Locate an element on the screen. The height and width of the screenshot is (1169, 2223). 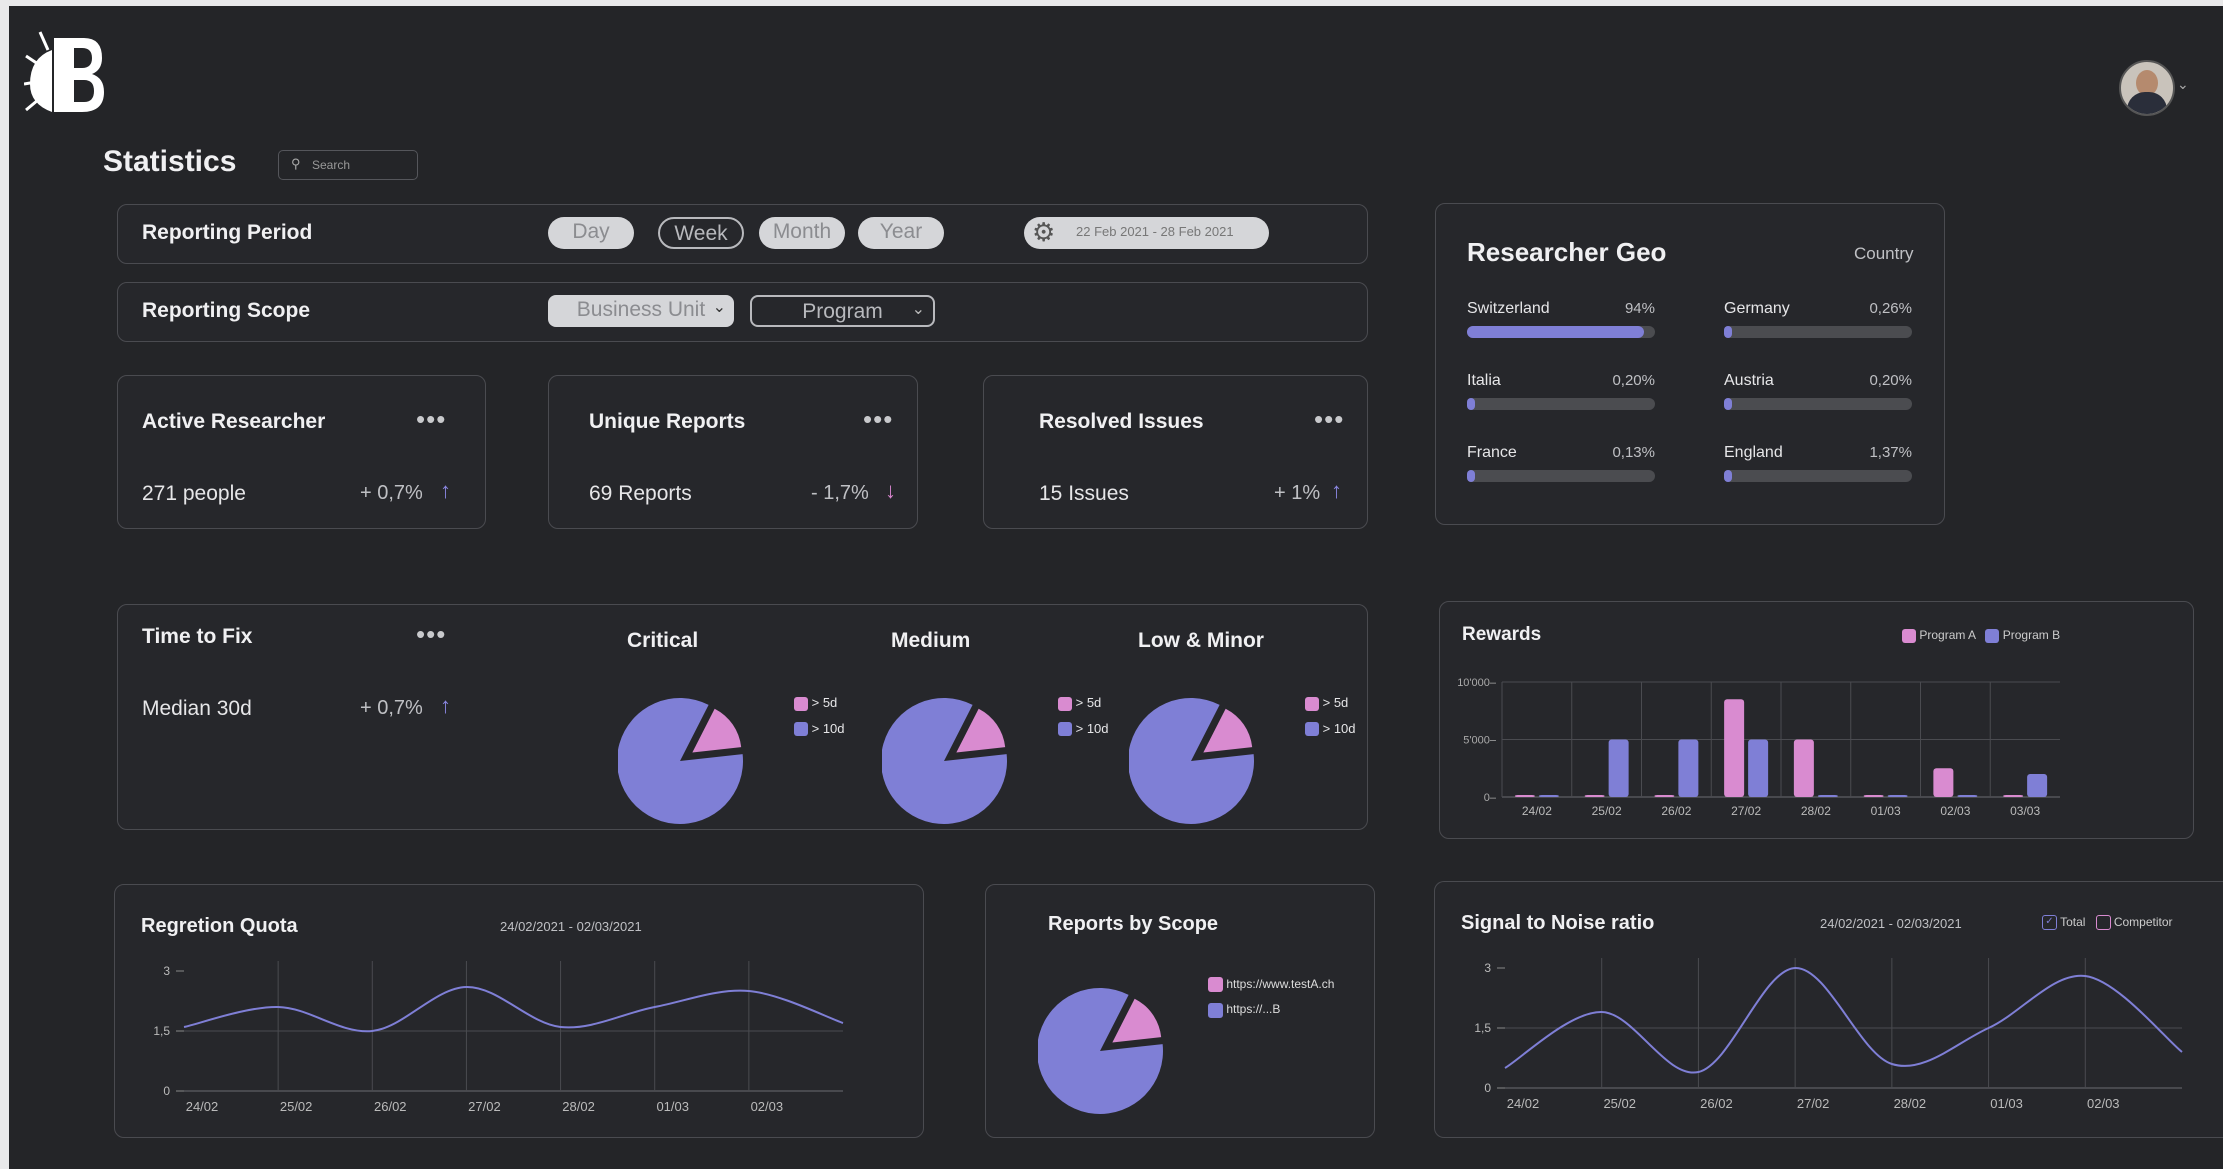
date-range-picker: ⚙ 22 Feb 2021 - 28 Feb 2021 is located at coordinates (1146, 233).